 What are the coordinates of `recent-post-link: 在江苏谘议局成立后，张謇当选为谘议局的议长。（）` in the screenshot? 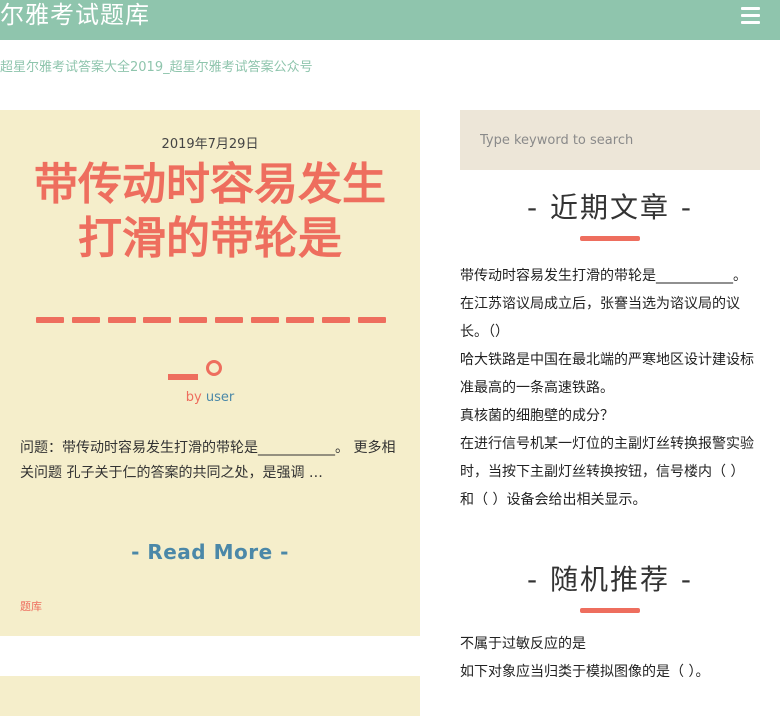 It's located at (607, 318).